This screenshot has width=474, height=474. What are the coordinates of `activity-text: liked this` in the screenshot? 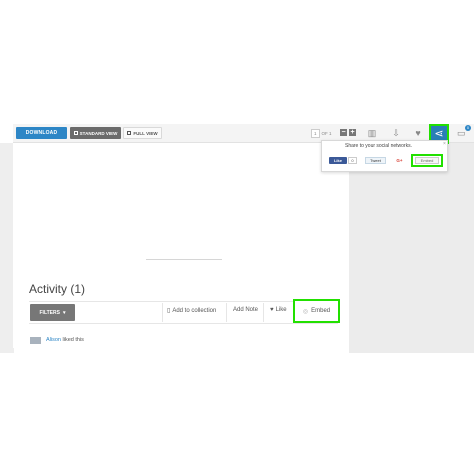 It's located at (73, 340).